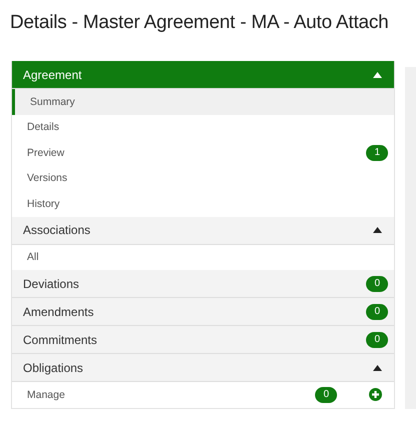 The width and height of the screenshot is (416, 422). What do you see at coordinates (203, 101) in the screenshot?
I see `nav-item: Summary` at bounding box center [203, 101].